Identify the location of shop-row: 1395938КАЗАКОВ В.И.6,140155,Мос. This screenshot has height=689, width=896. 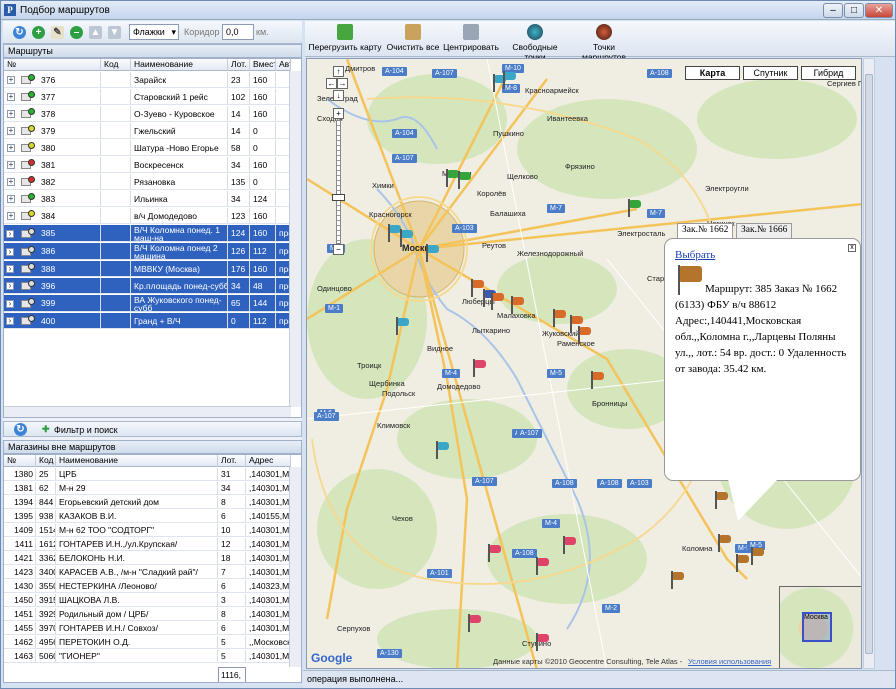
(147, 516).